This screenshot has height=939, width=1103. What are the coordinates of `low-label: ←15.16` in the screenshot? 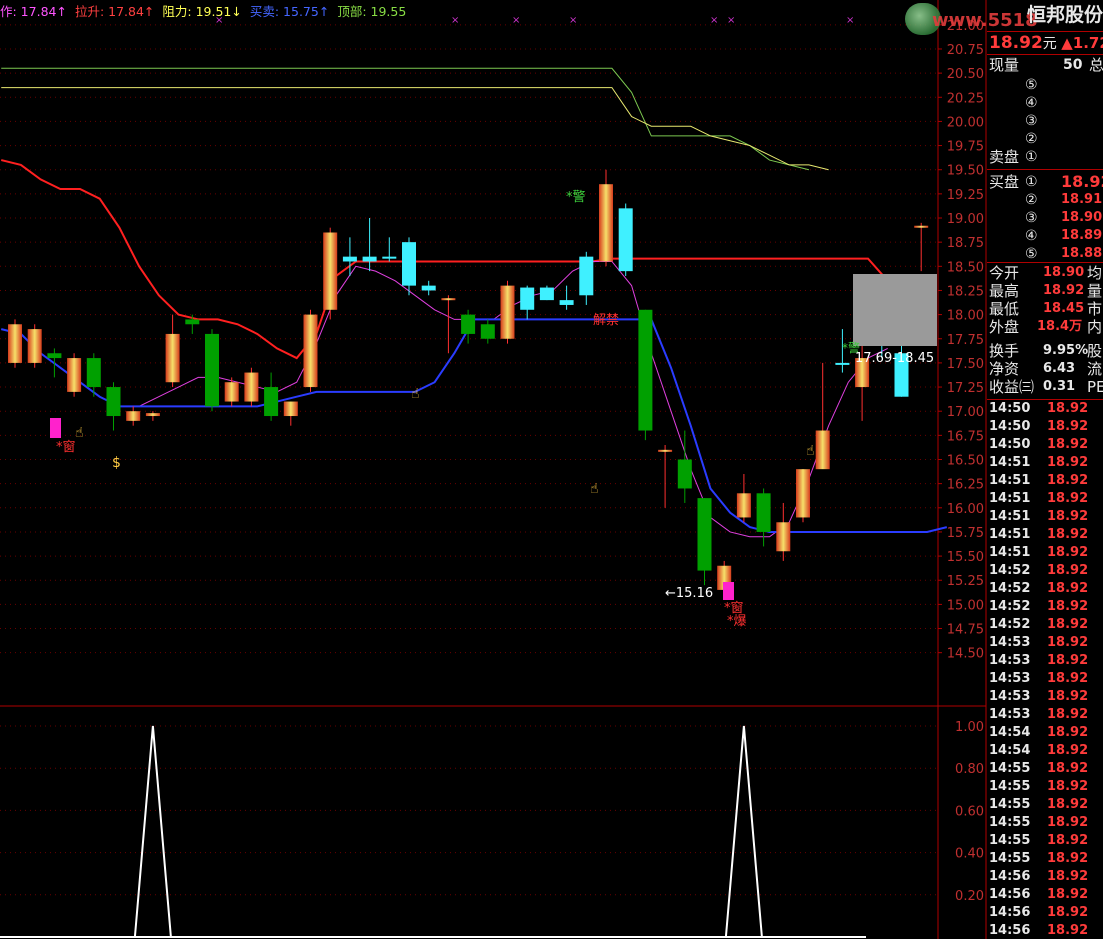 It's located at (689, 593).